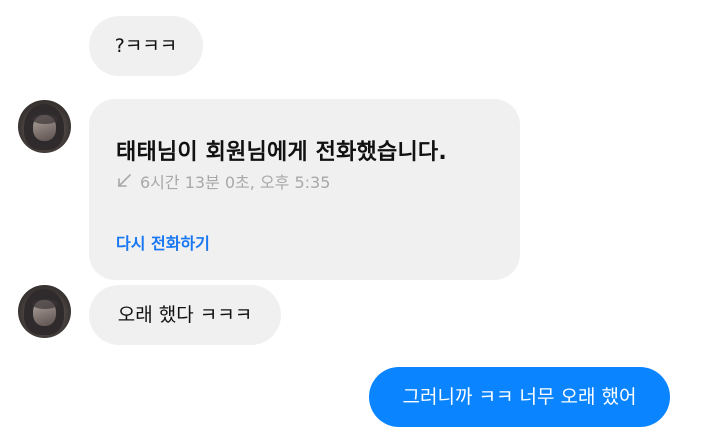  I want to click on call-arrow-icon, so click(124, 180).